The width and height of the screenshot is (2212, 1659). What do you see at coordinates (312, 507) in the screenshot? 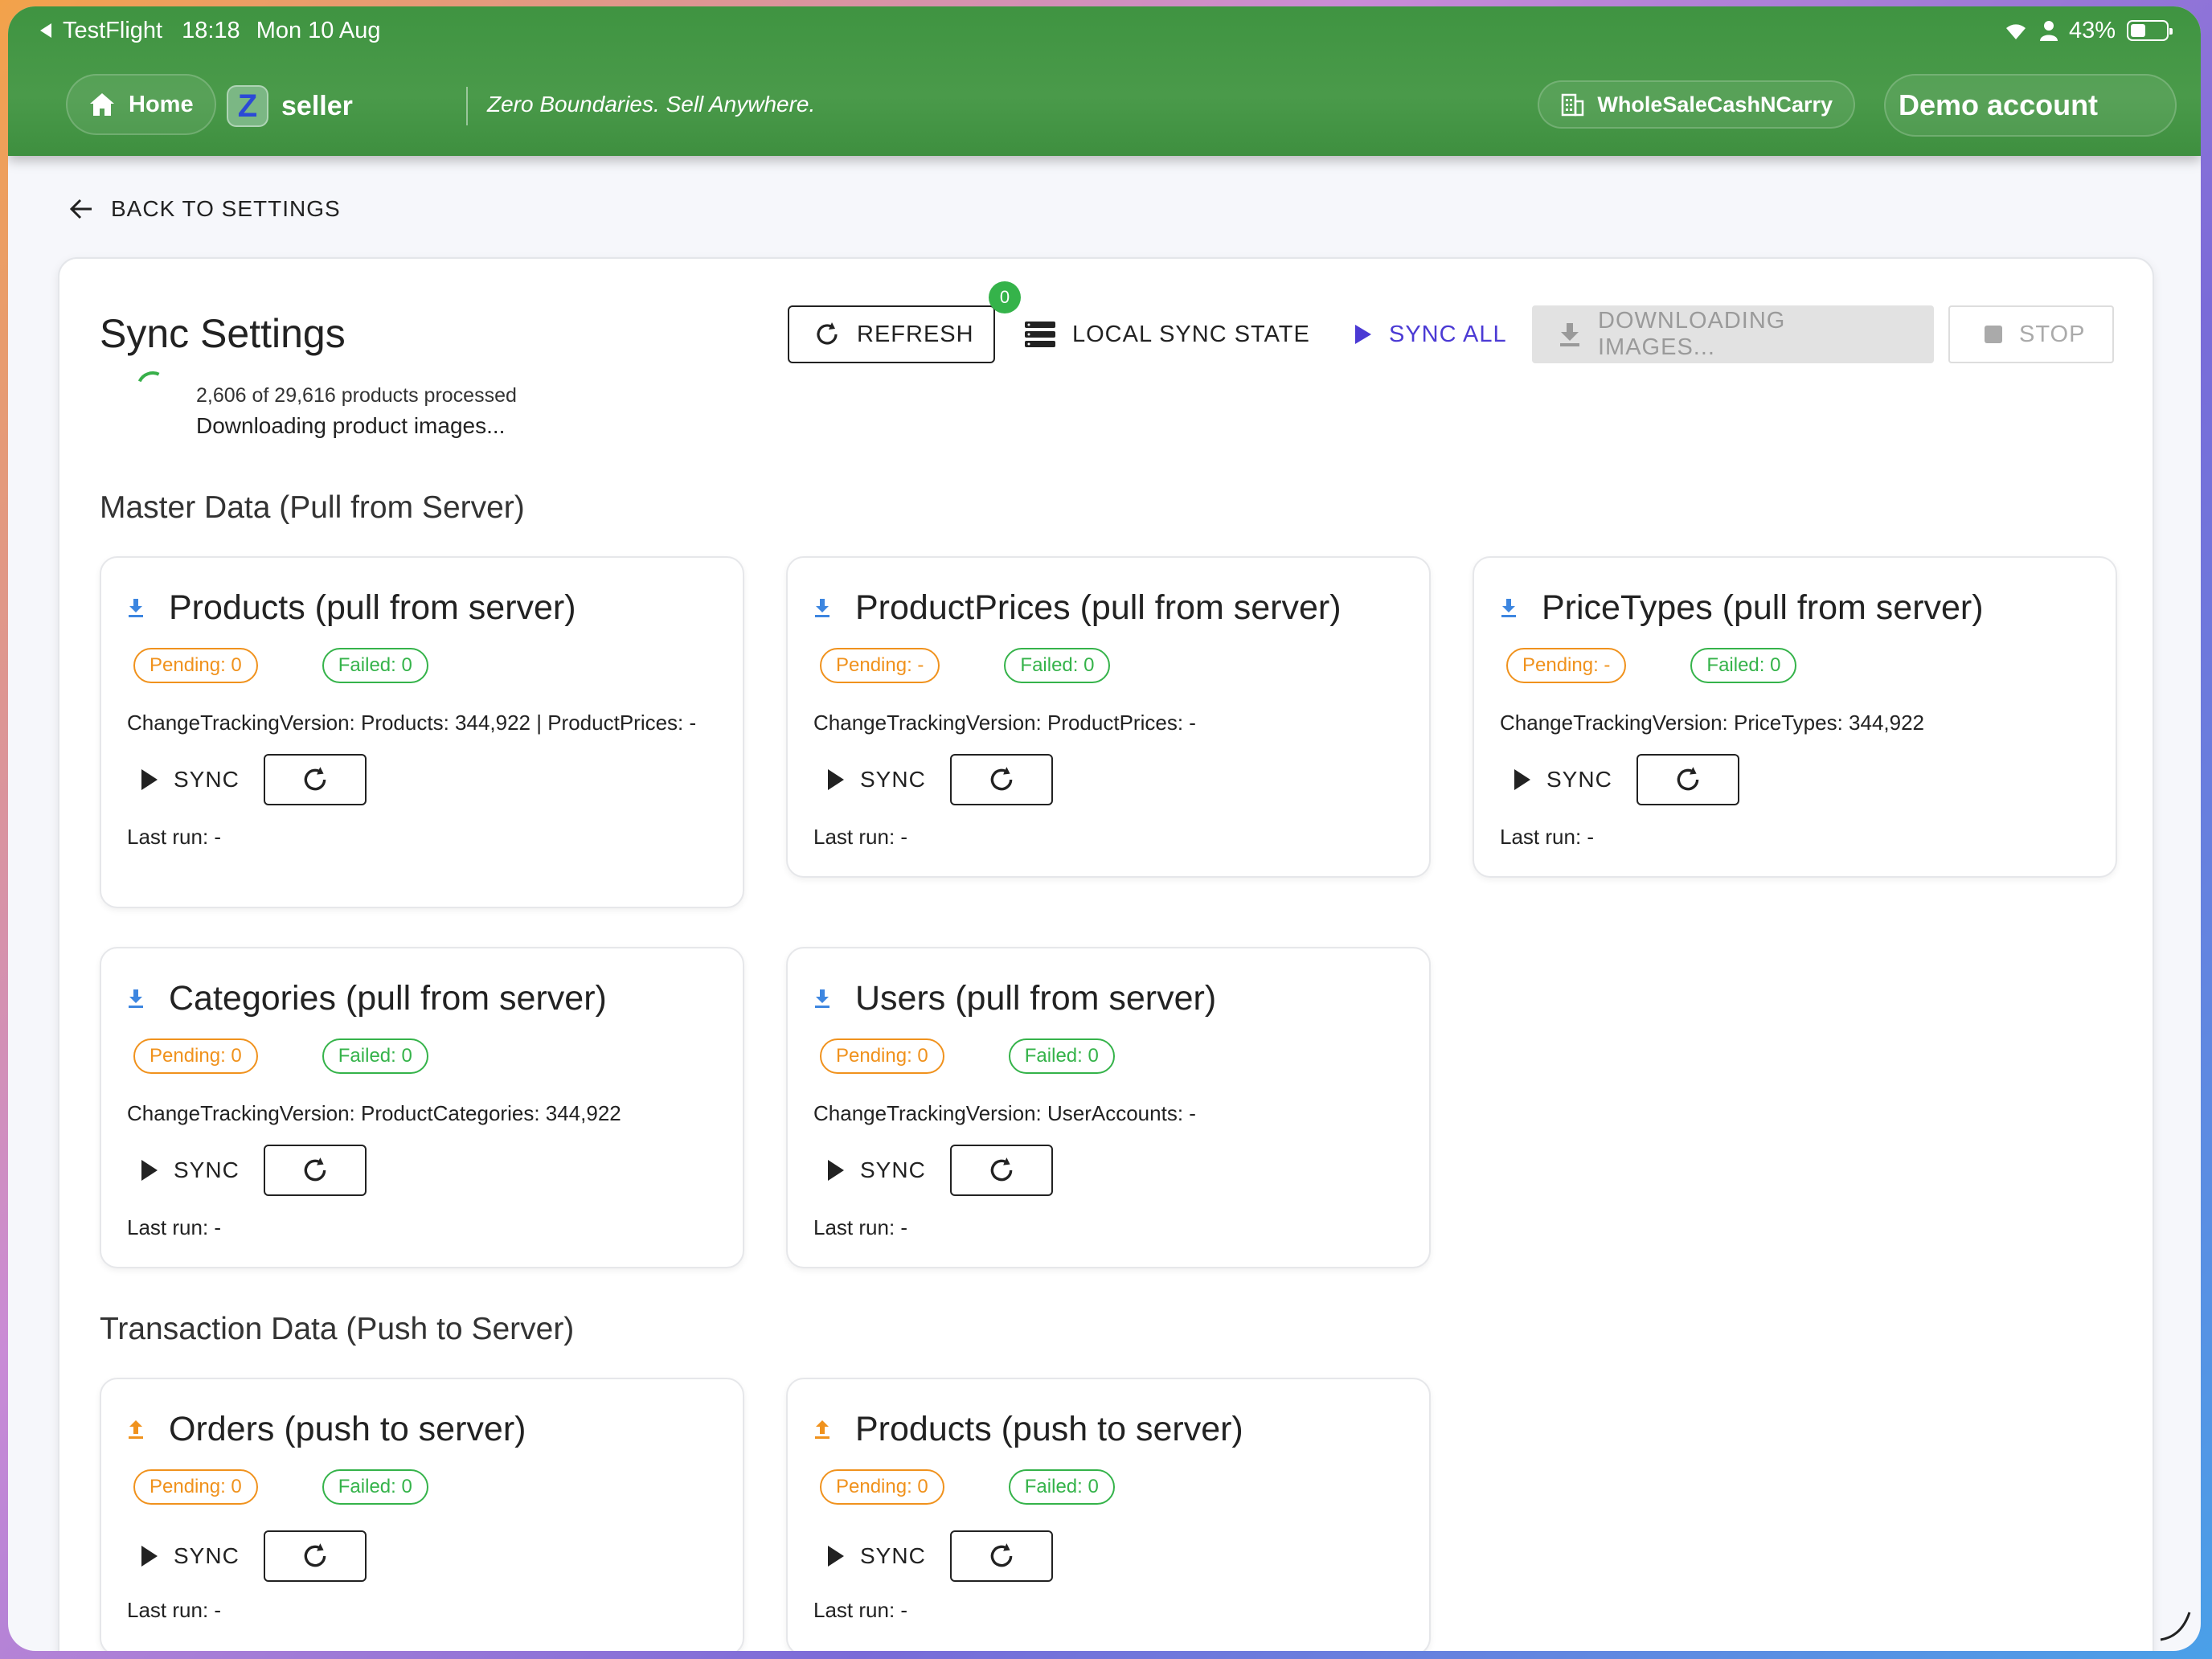
I see `master-data-title: Master Data (Pull from Server)` at bounding box center [312, 507].